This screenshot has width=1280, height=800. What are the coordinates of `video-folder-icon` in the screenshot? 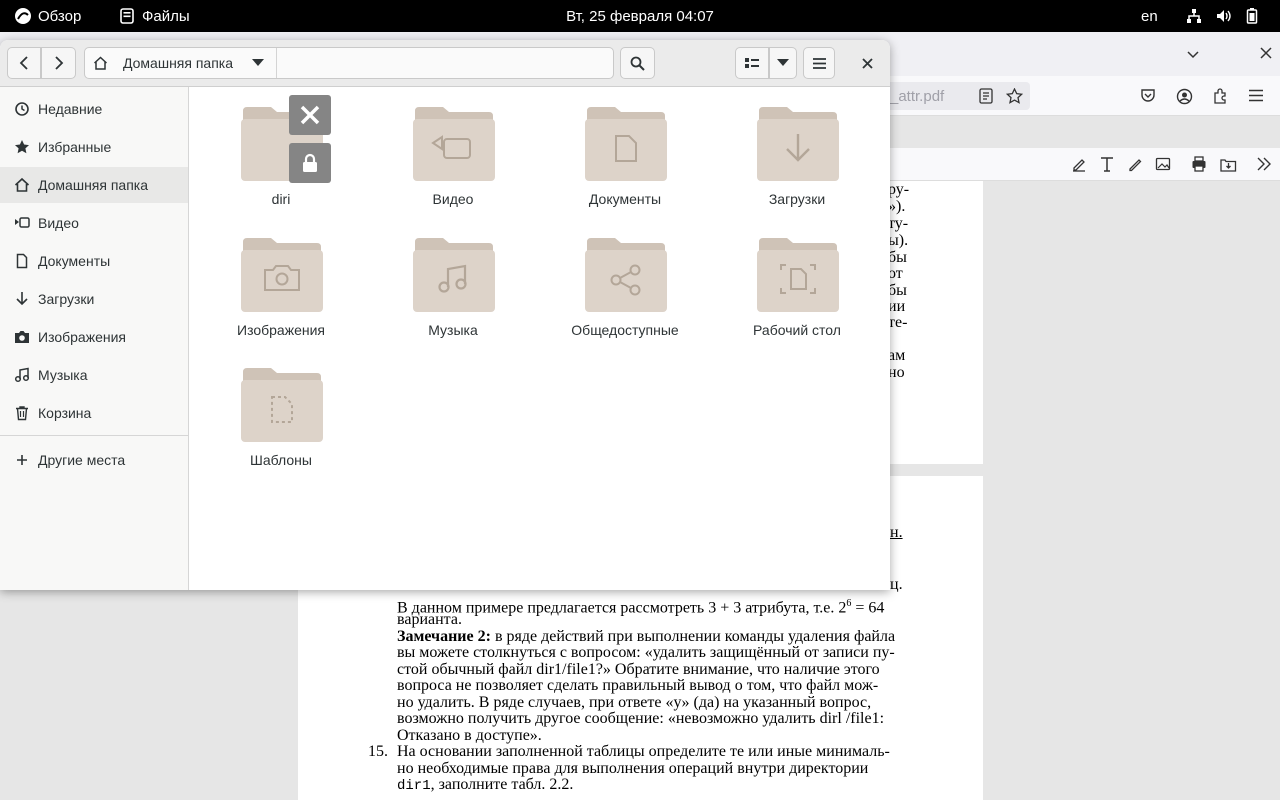 It's located at (454, 144).